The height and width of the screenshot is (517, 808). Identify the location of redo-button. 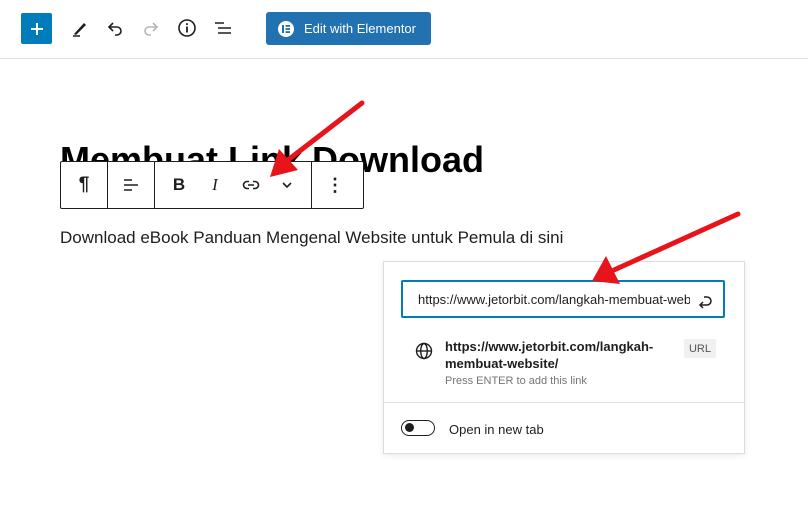
(151, 28).